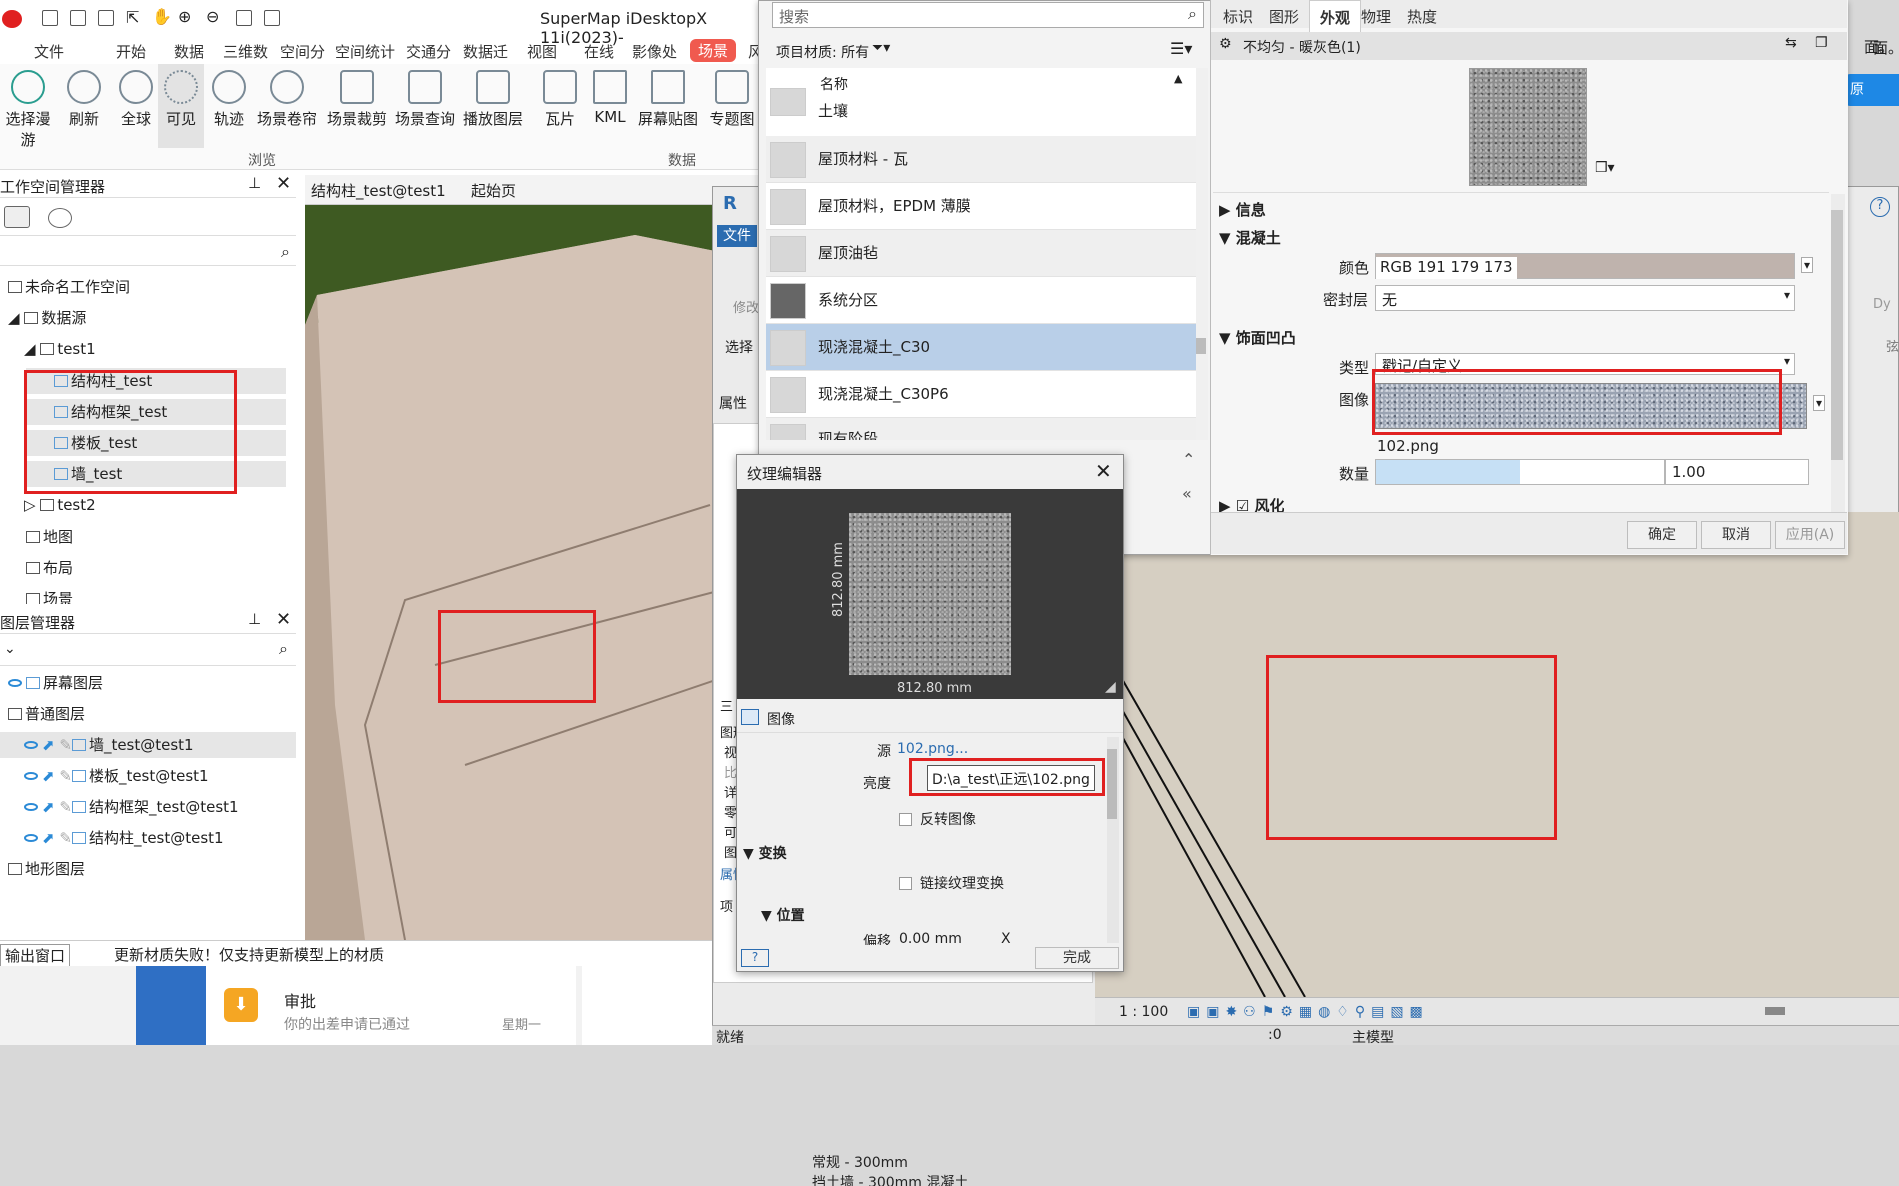 The height and width of the screenshot is (1186, 1899). What do you see at coordinates (737, 236) in the screenshot?
I see `file-tab: 文件` at bounding box center [737, 236].